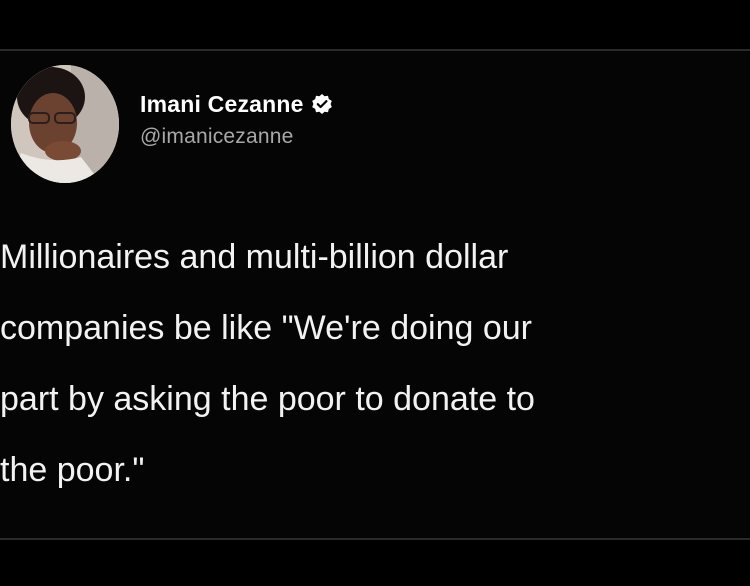 This screenshot has height=586, width=750. Describe the element at coordinates (236, 137) in the screenshot. I see `author-handle: @imanicezanne` at that location.